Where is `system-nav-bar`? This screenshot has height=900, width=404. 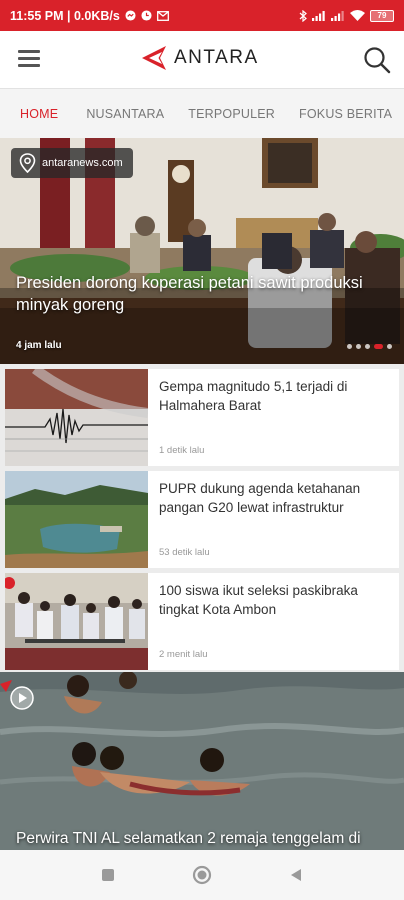
system-nav-bar is located at coordinates (202, 875).